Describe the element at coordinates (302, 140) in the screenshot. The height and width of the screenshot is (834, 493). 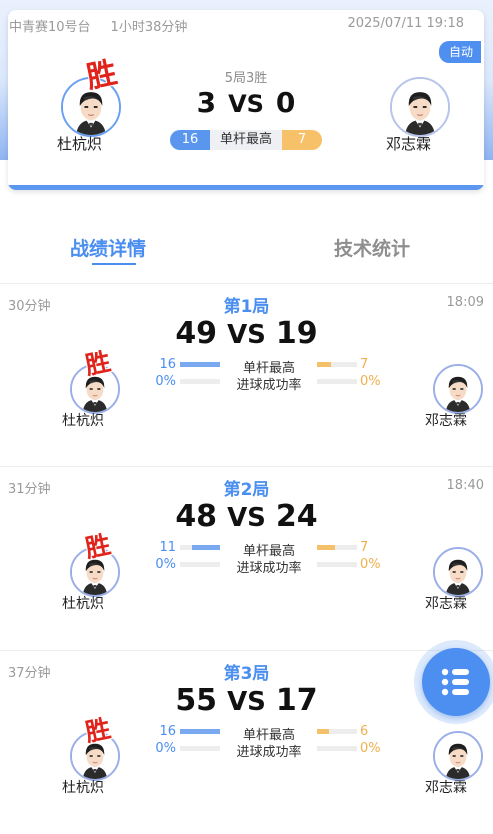
I see `best-break-right: 7` at that location.